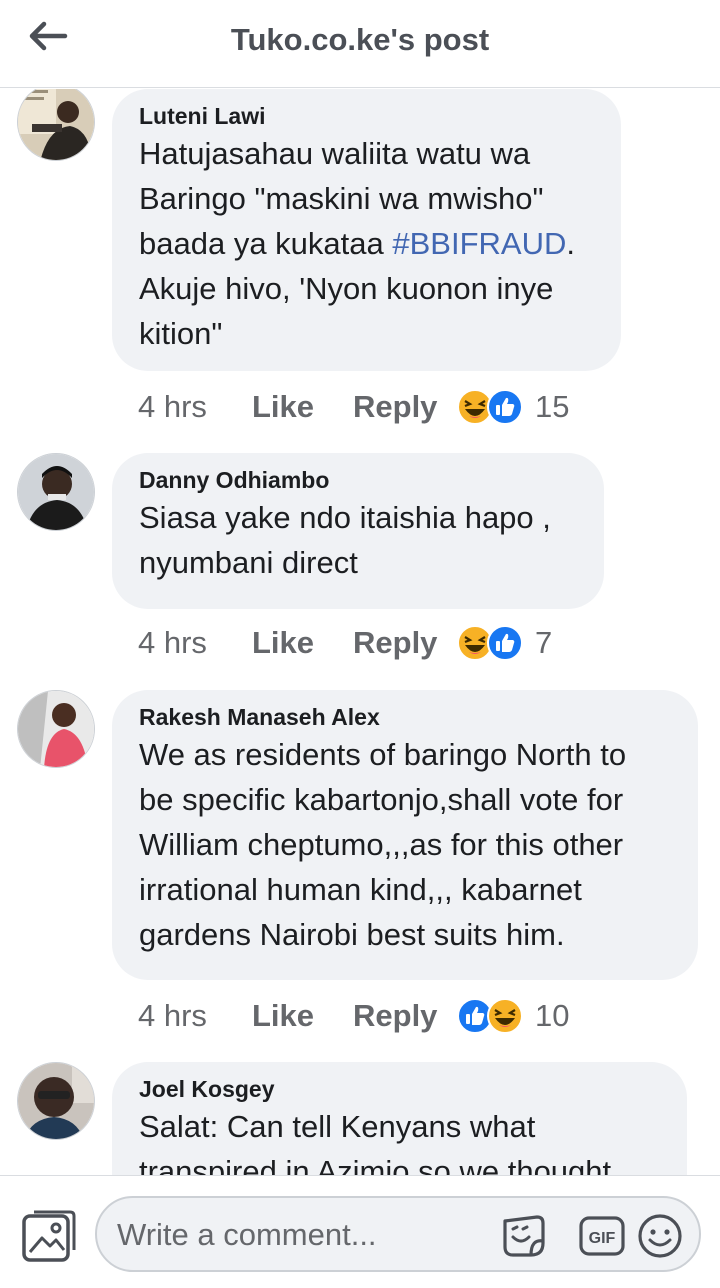 This screenshot has height=1288, width=720. I want to click on comment-composer: GIF, so click(360, 1231).